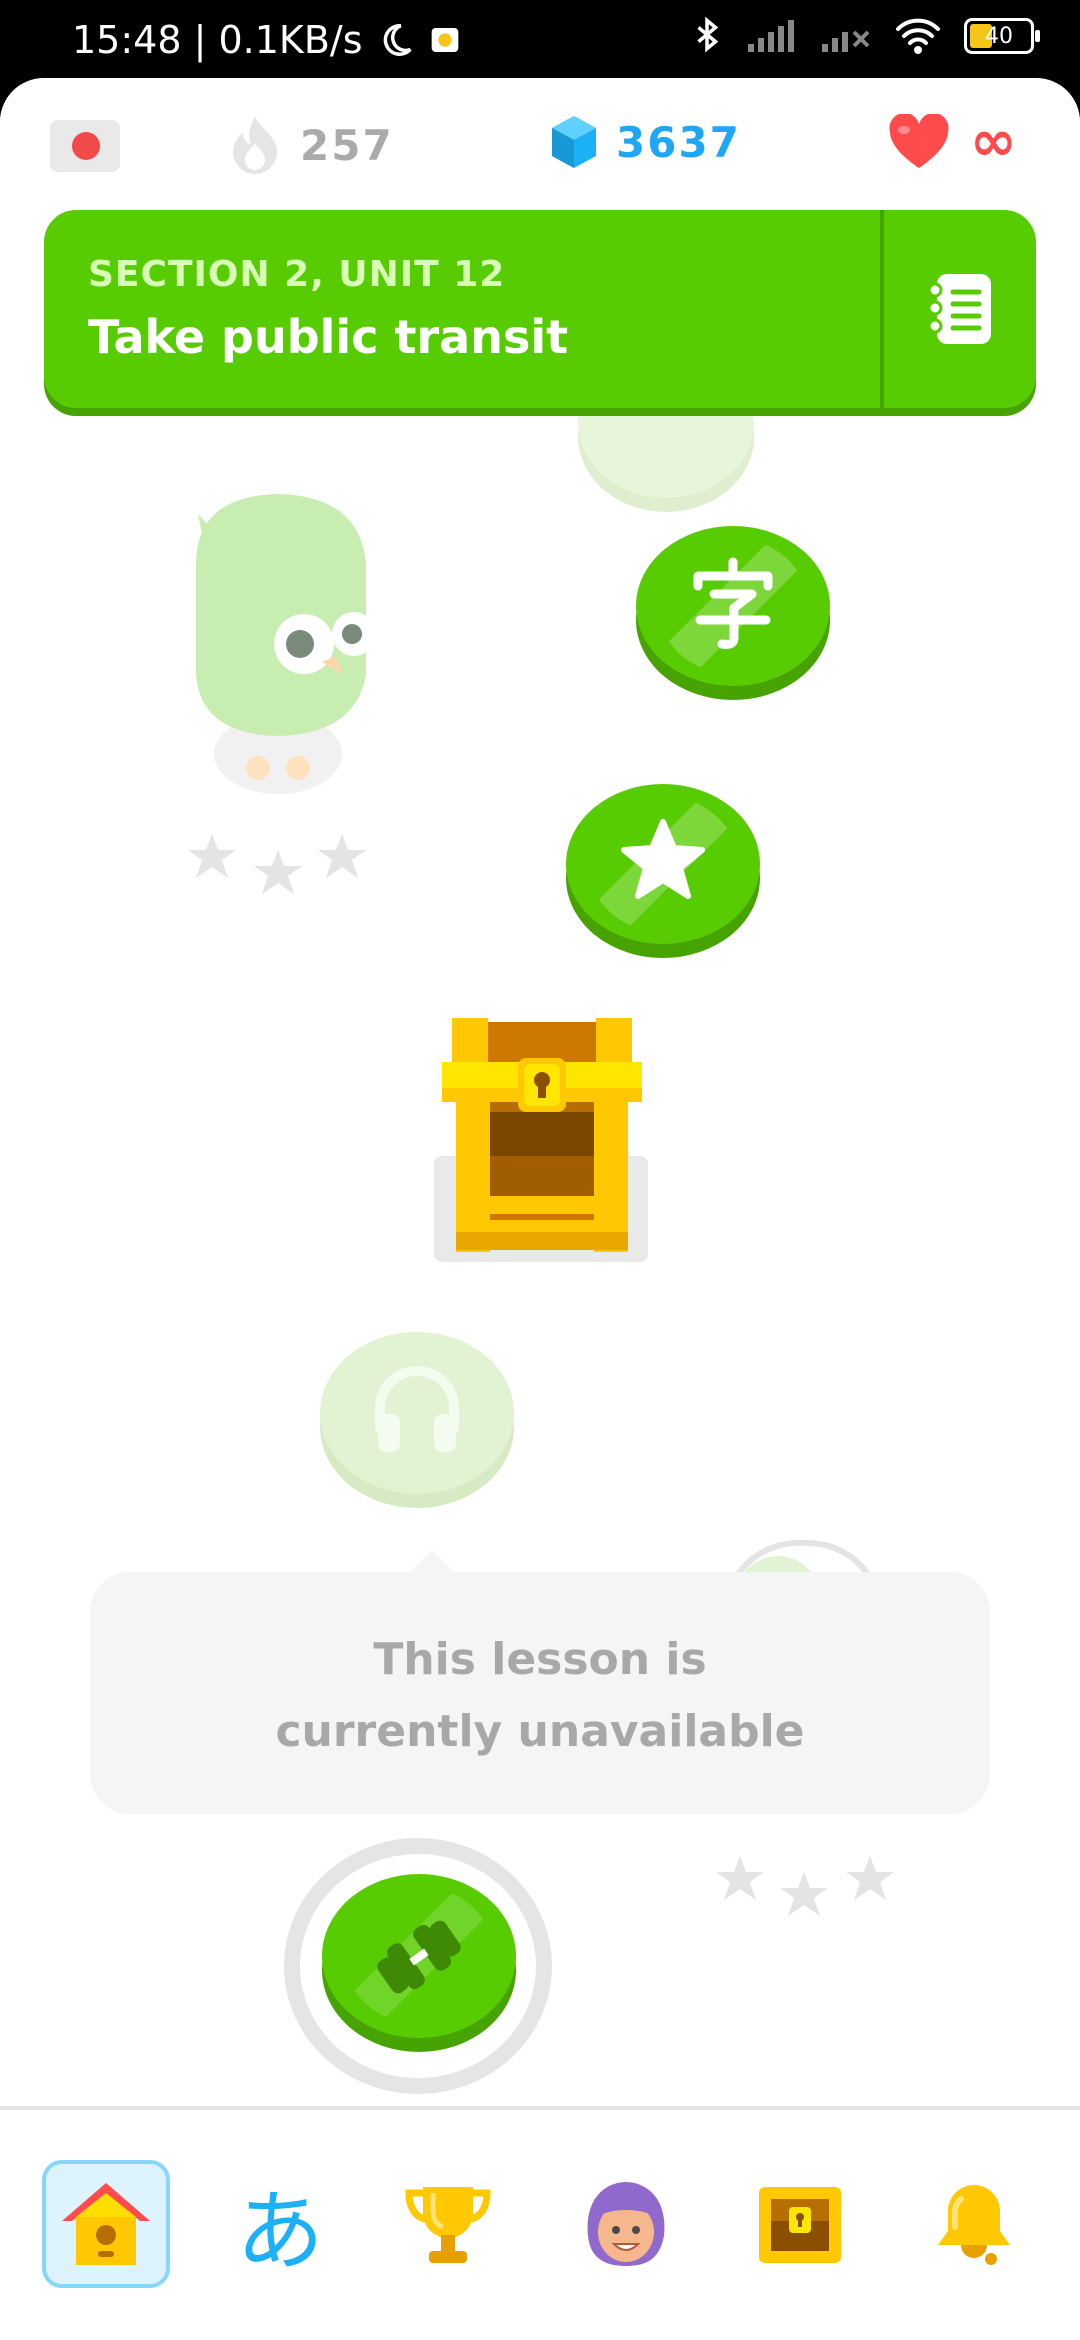 The image size is (1080, 2340). Describe the element at coordinates (919, 141) in the screenshot. I see `heart-icon` at that location.